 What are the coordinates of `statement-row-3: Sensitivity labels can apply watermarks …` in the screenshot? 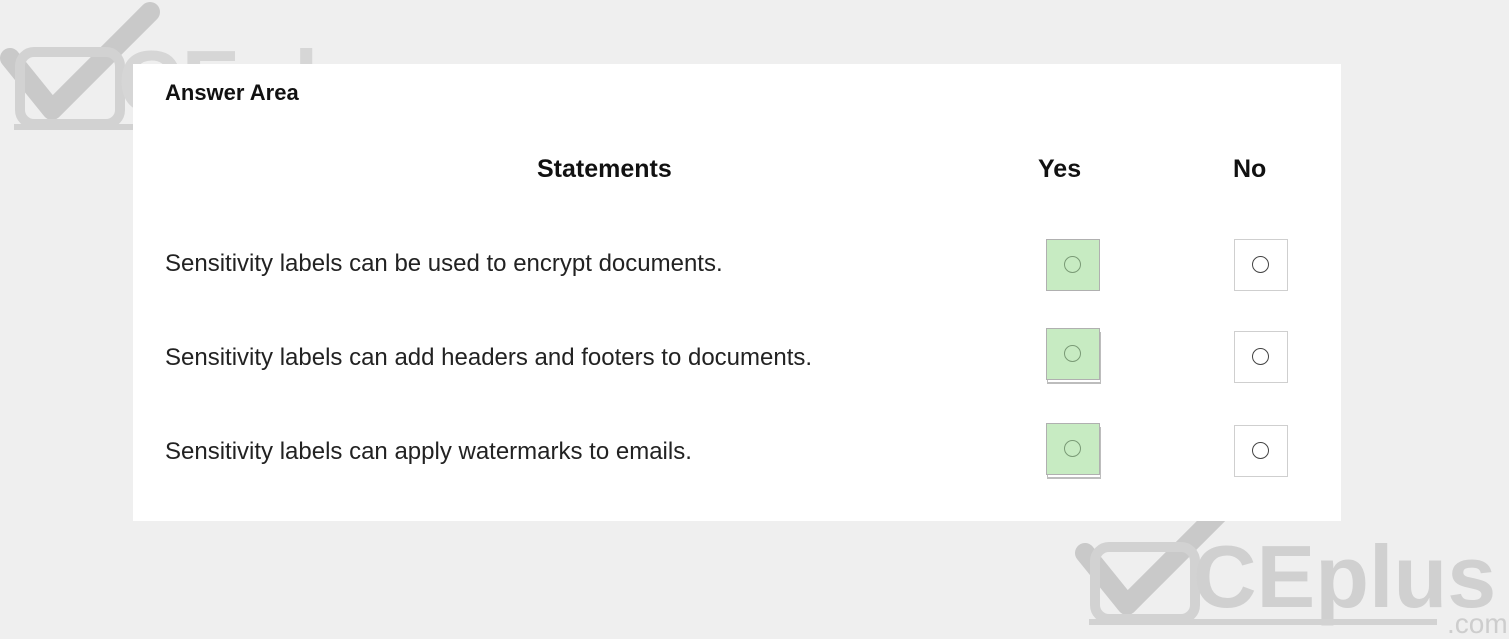 It's located at (737, 460).